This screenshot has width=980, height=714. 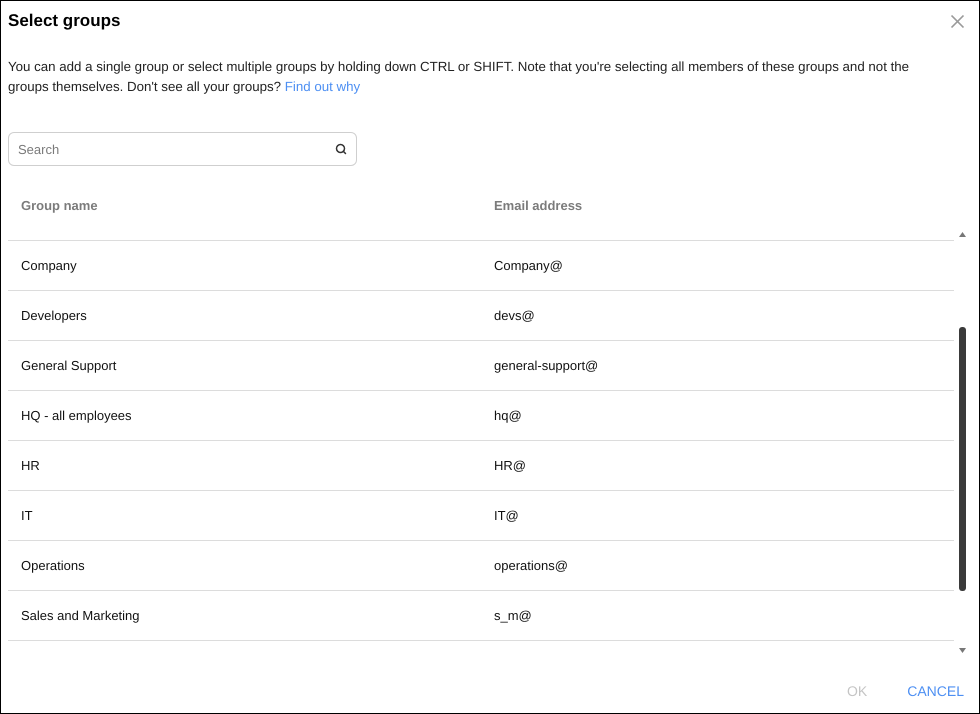 I want to click on email-cell-text: operations@, so click(x=531, y=565).